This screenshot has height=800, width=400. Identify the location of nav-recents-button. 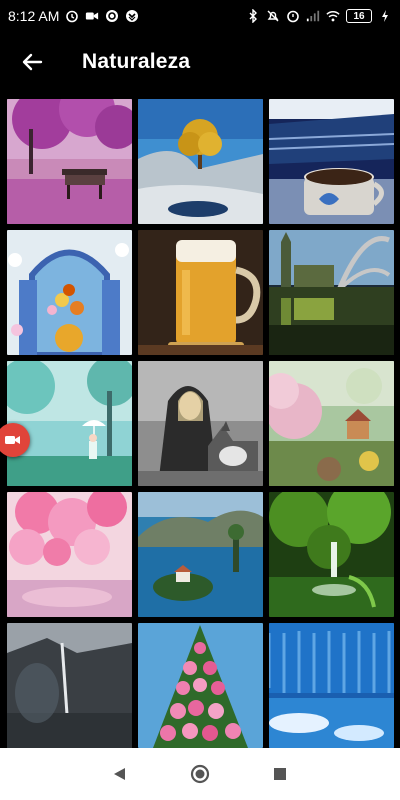
(280, 774).